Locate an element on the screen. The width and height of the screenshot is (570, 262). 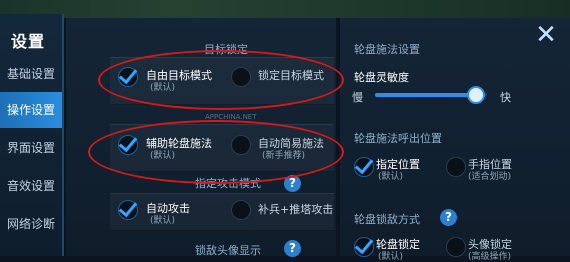
sensitivity-slow-label: 慢 is located at coordinates (357, 97).